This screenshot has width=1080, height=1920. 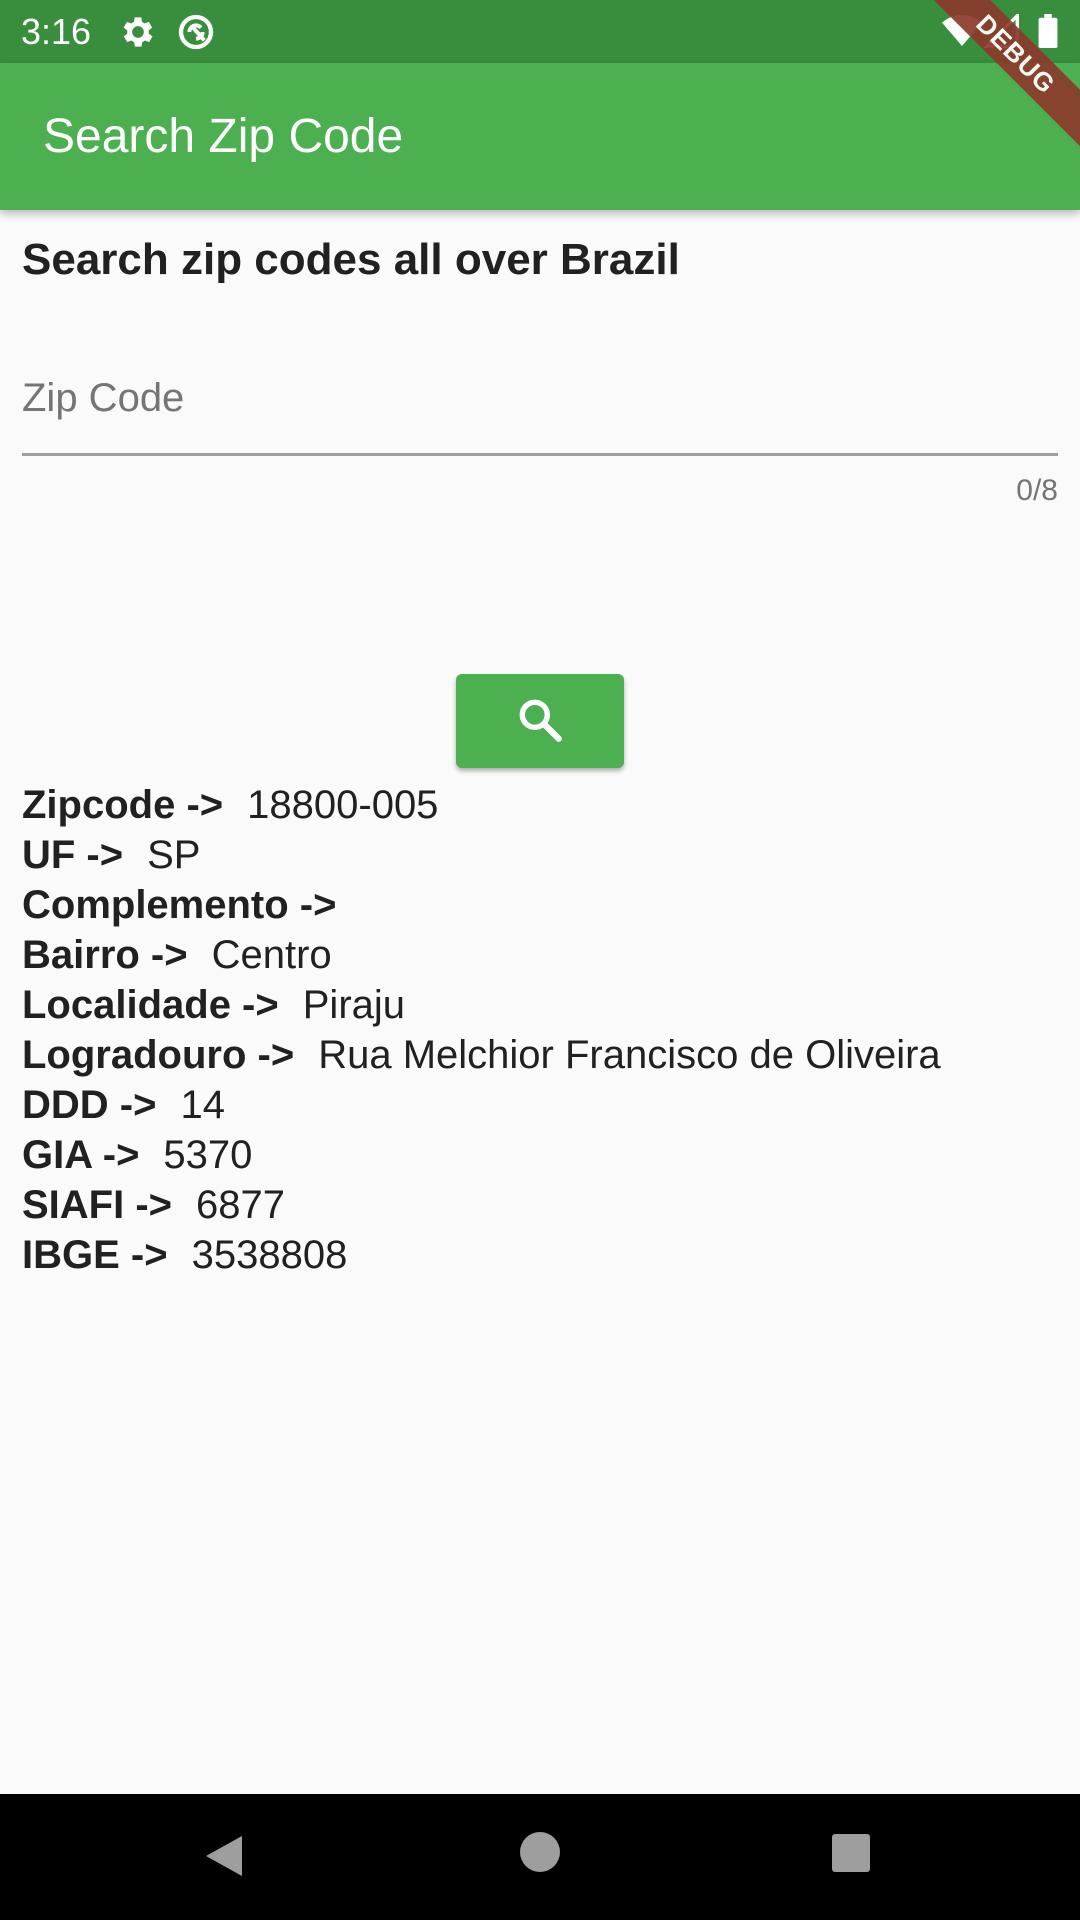 I want to click on result-value: 14, so click(x=202, y=1105).